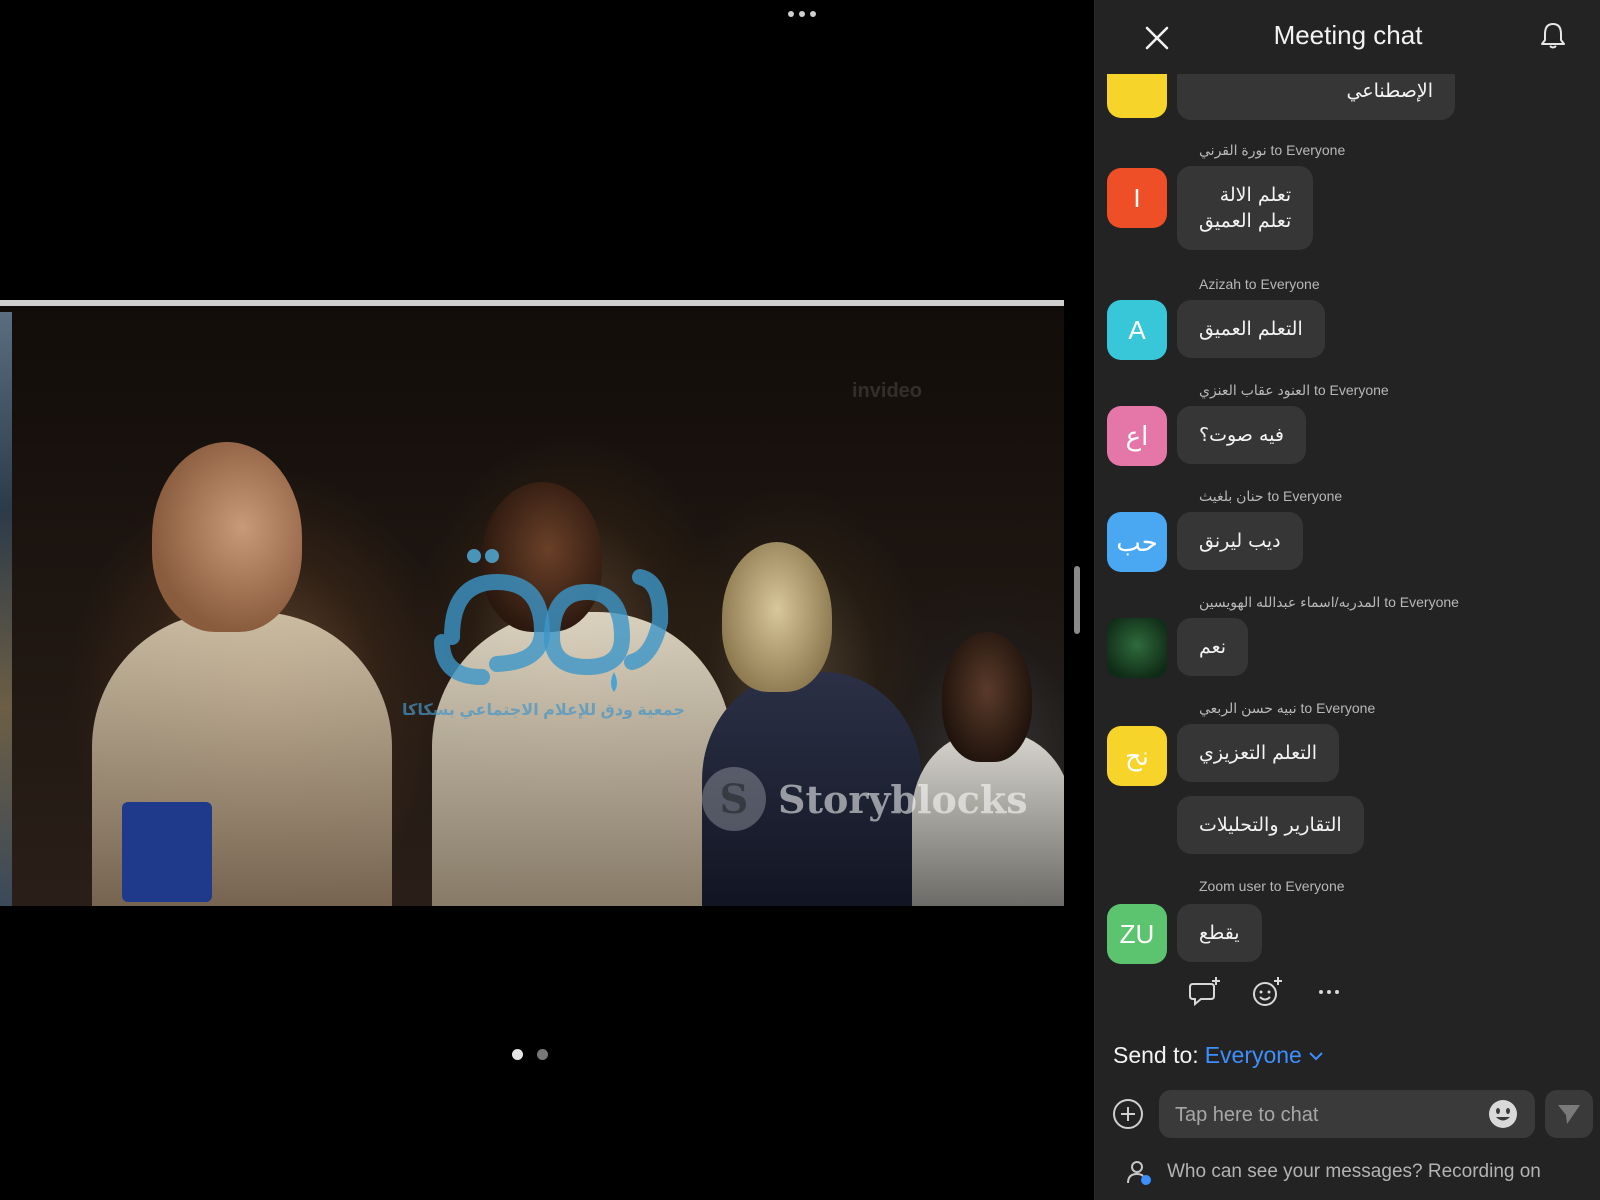 The image size is (1600, 1200). Describe the element at coordinates (1389, 91) in the screenshot. I see `message-text: الإصطناعي` at that location.